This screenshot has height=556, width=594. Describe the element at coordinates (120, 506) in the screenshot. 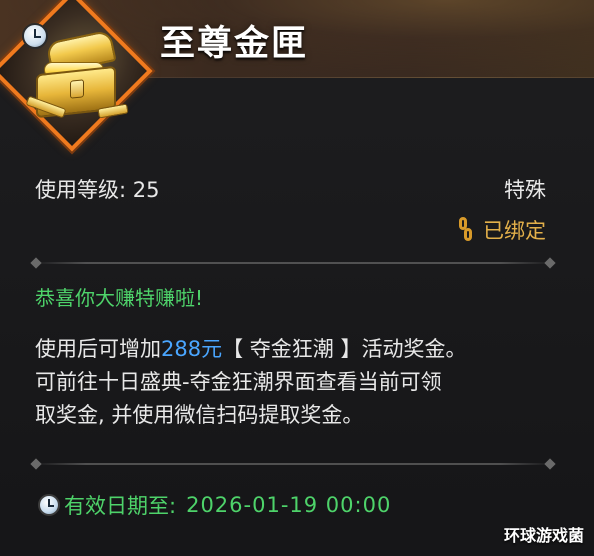

I see `expiry-label: 有效日期至:` at that location.